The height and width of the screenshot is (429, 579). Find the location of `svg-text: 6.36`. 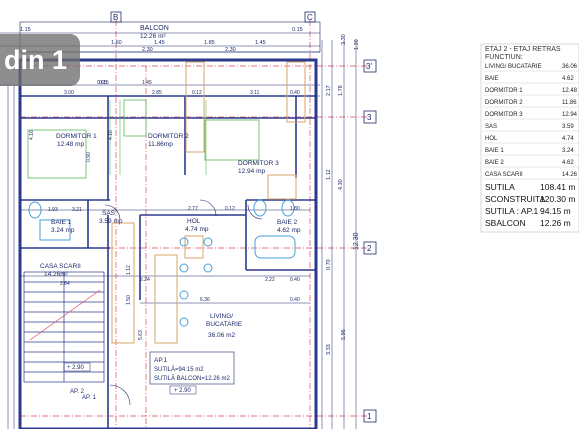

svg-text: 6.36 is located at coordinates (205, 300).